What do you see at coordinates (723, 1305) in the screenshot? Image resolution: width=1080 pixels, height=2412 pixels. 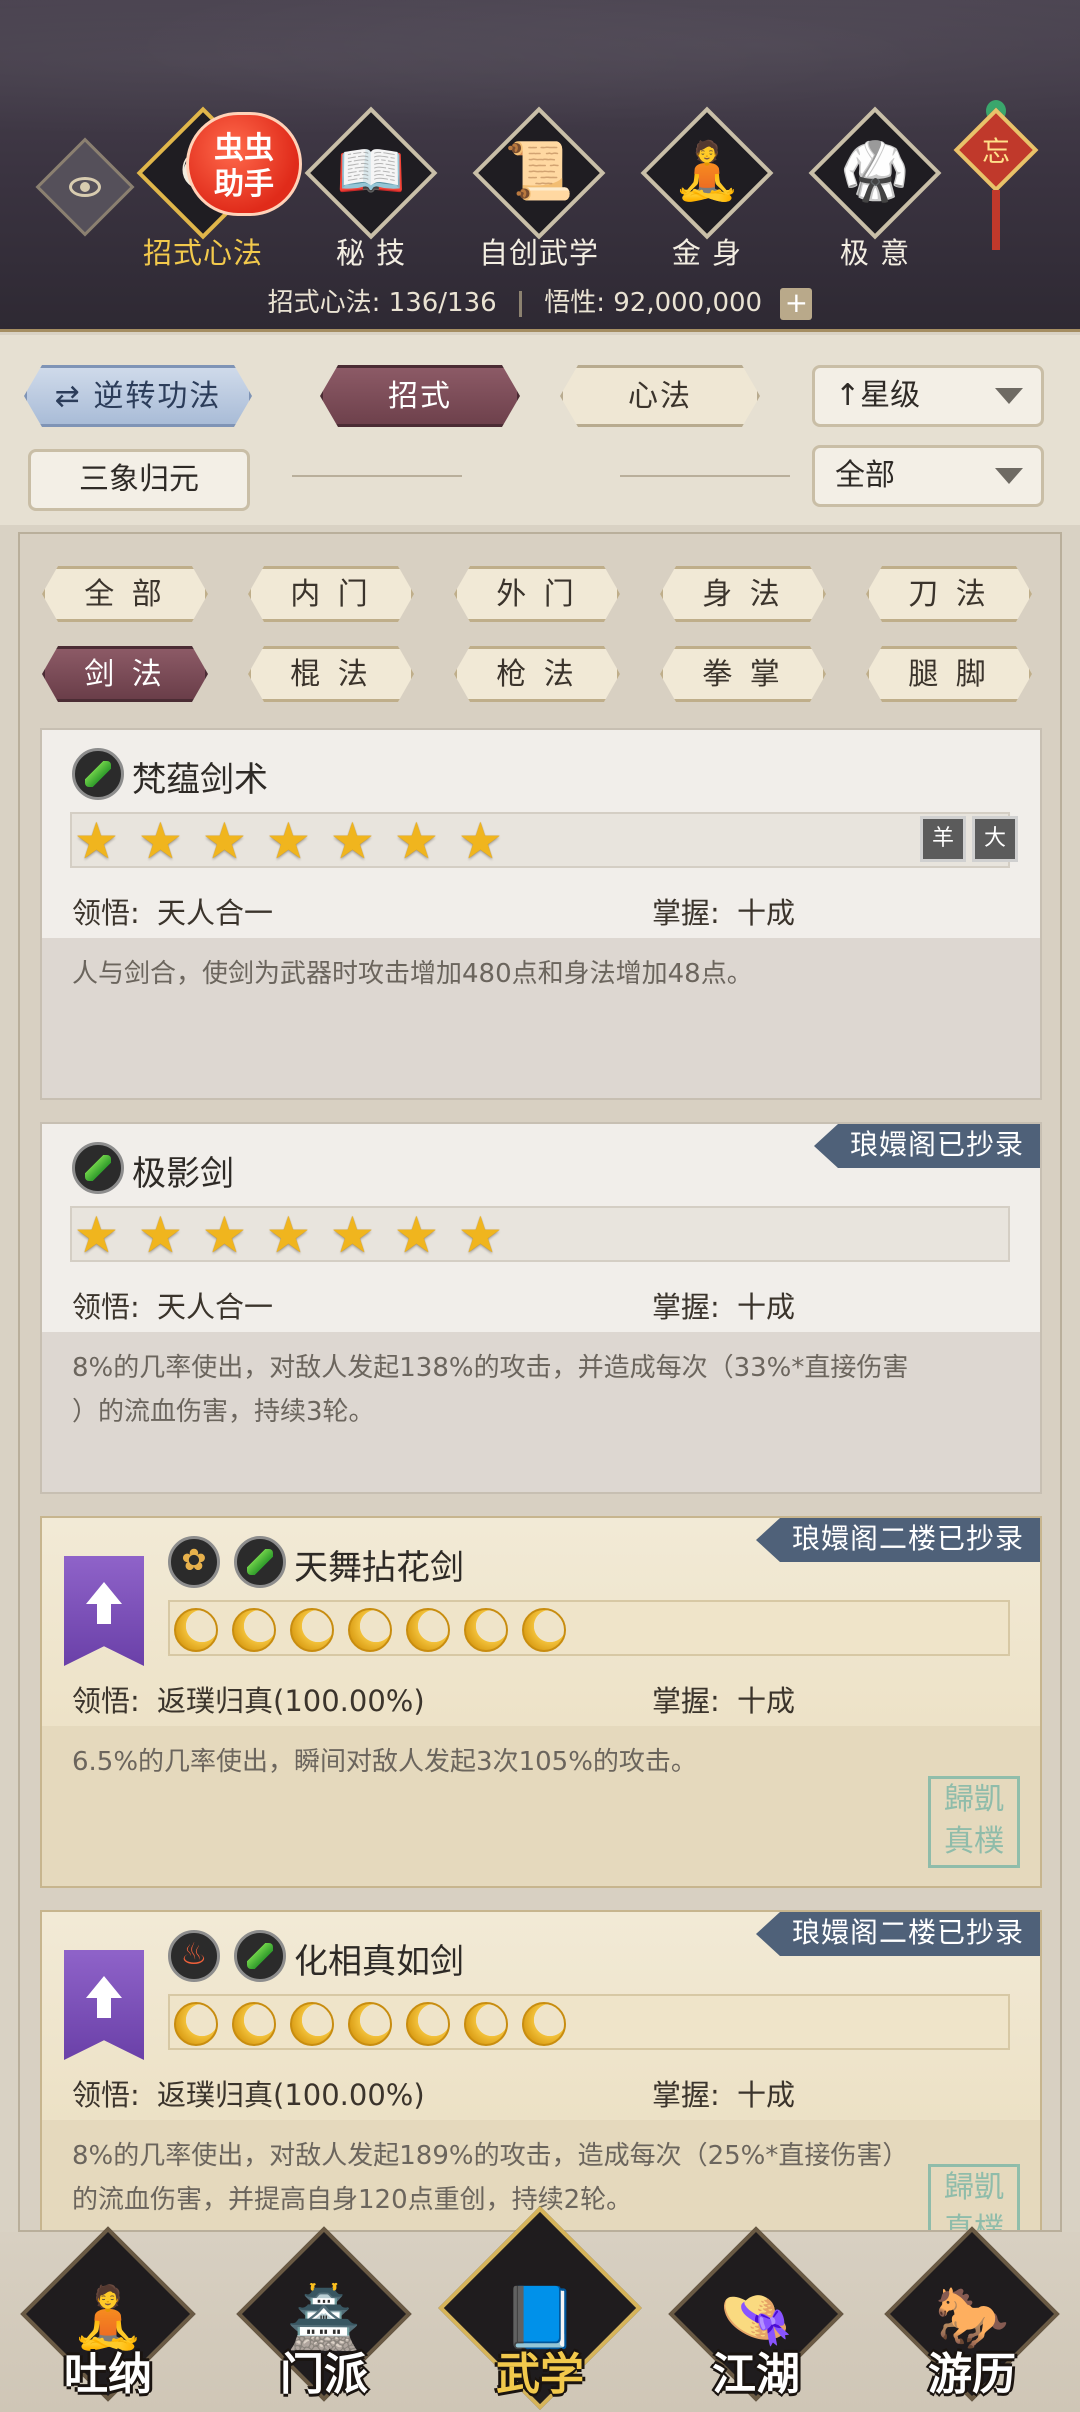 I see `mastery-row: 掌握: 十成` at bounding box center [723, 1305].